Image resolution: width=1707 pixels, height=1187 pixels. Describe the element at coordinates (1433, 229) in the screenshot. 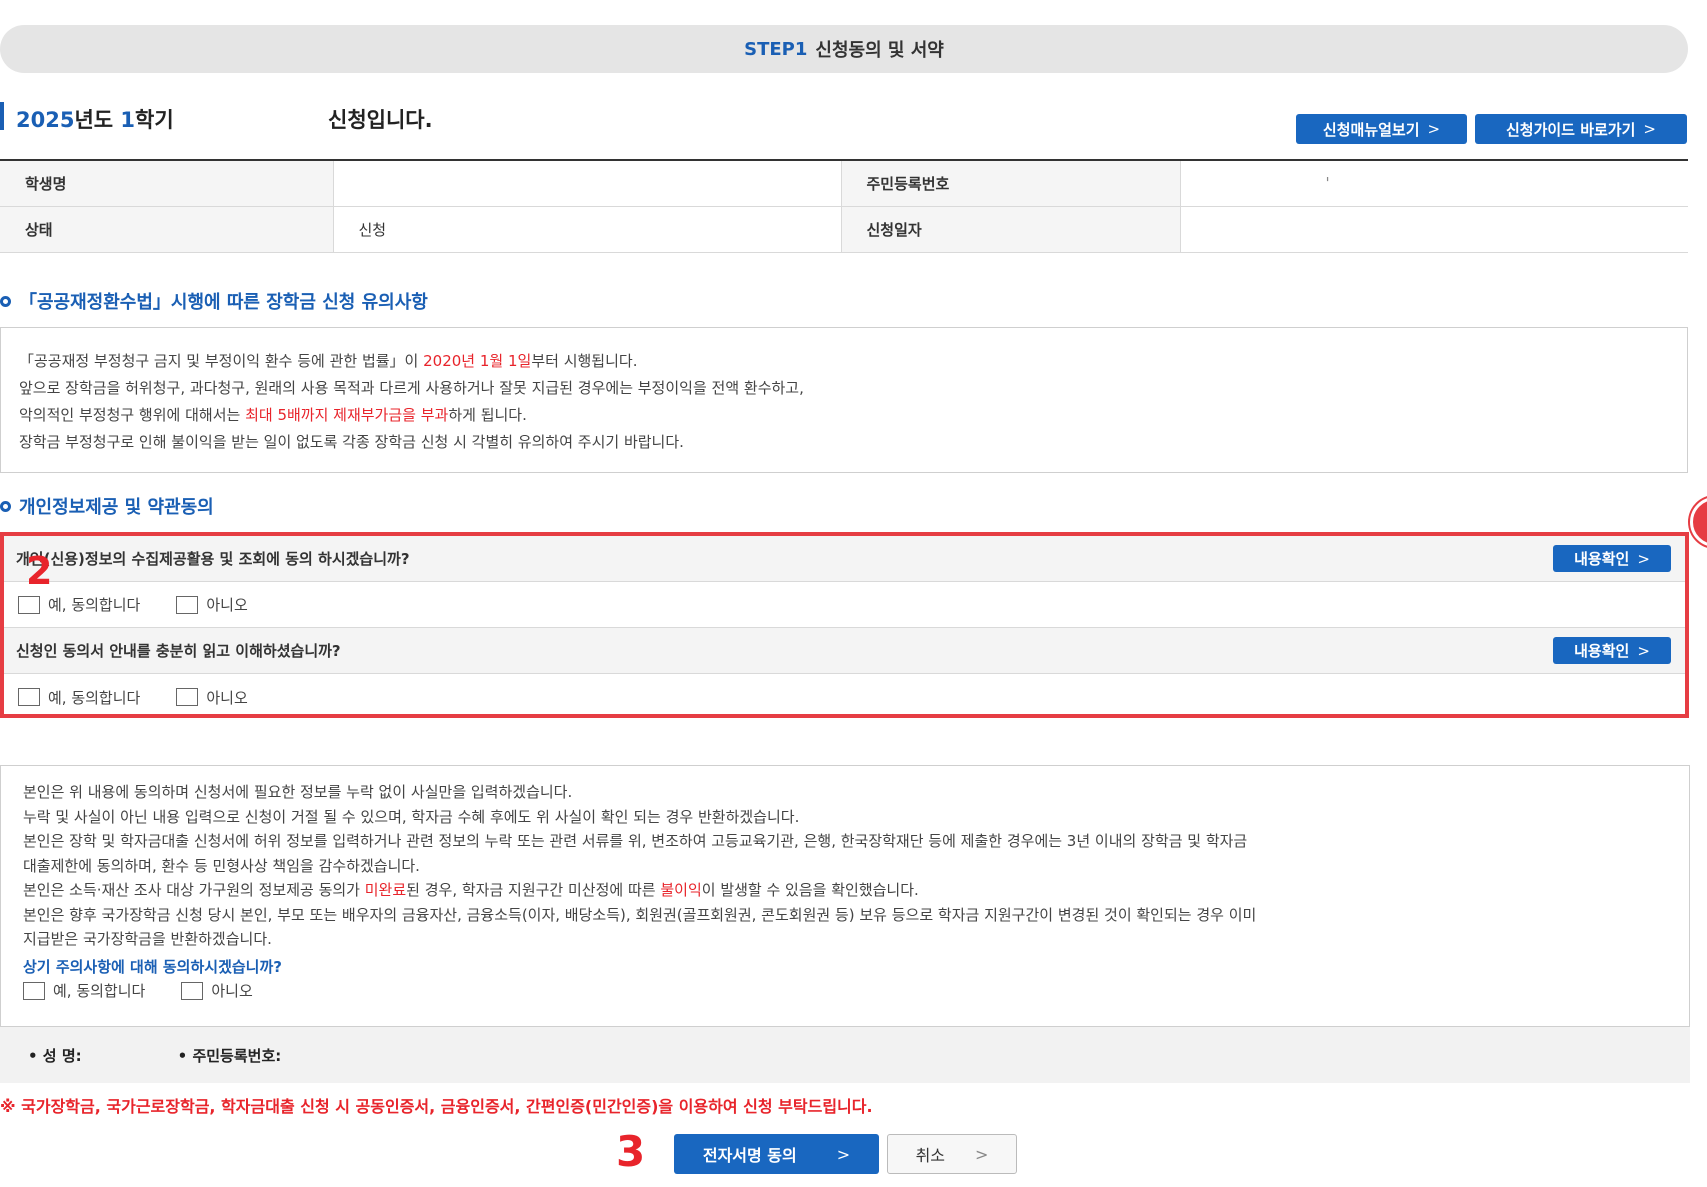

I see `apply-date-value` at that location.